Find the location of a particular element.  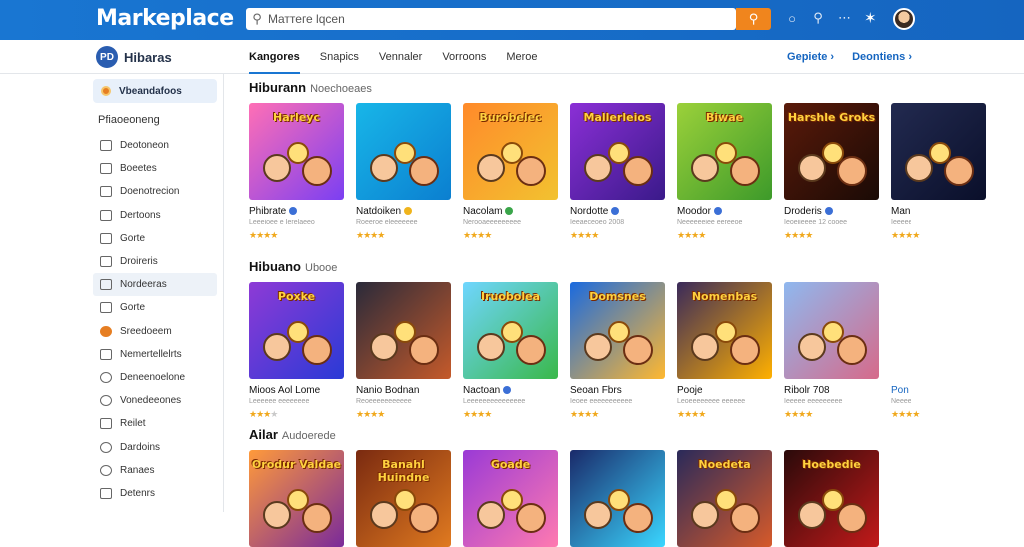

sidebar-featured-item: Vbeandafoos is located at coordinates (155, 91).